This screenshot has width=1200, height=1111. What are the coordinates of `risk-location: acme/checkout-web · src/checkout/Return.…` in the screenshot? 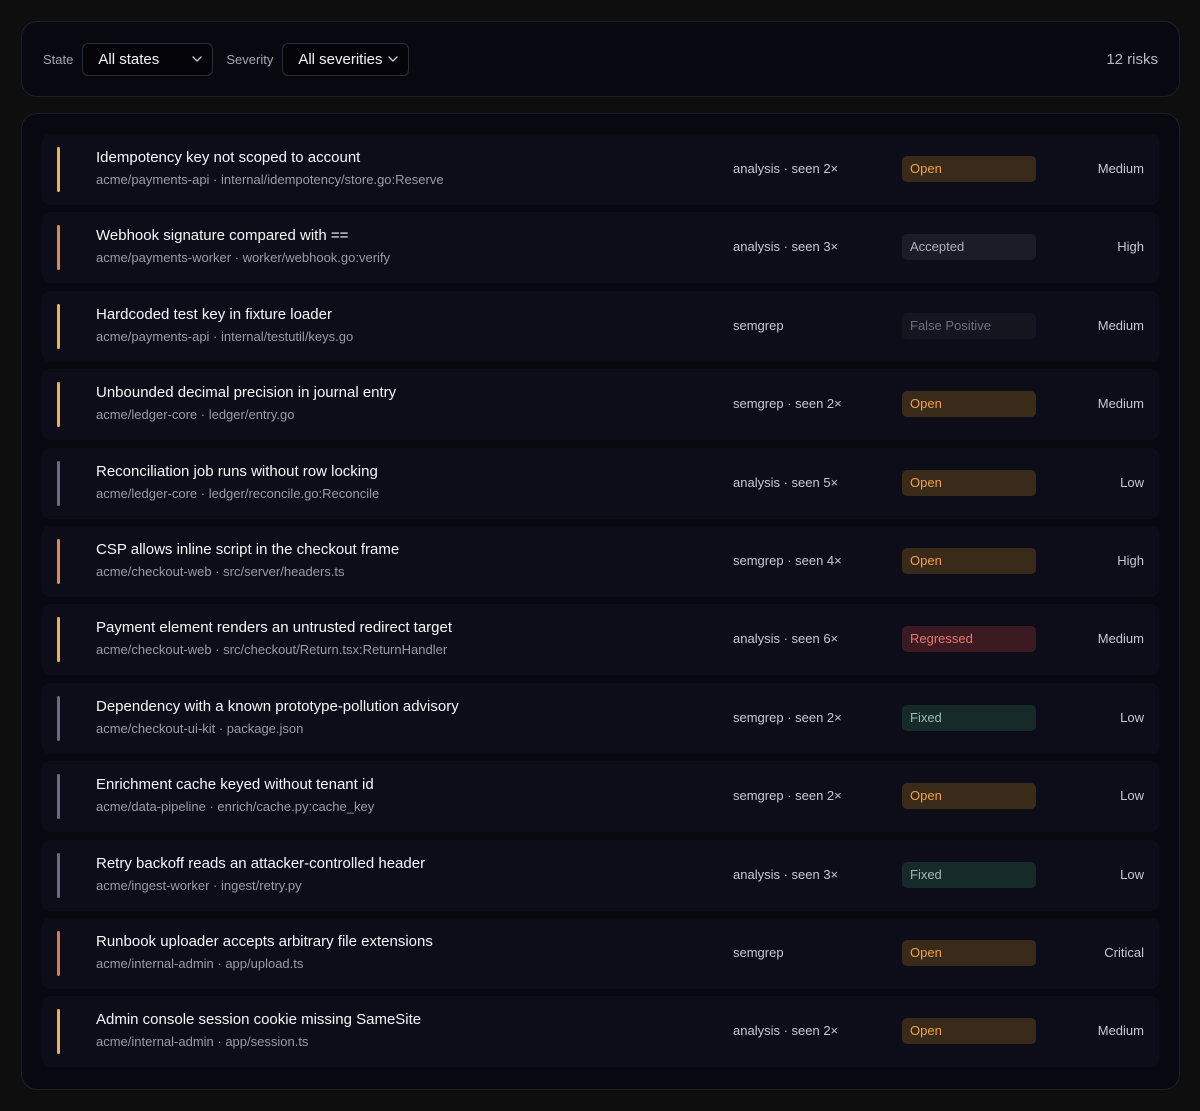 It's located at (272, 650).